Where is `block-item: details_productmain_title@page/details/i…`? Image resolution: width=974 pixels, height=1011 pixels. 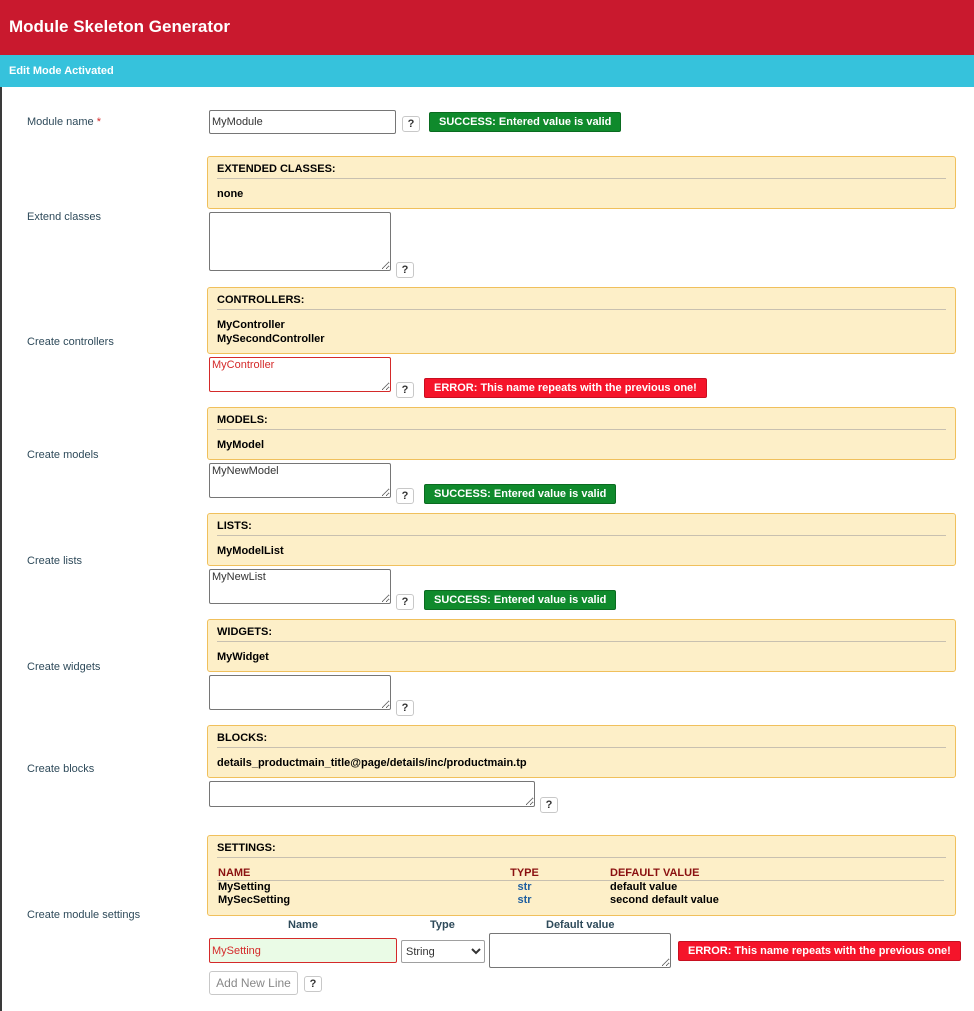 block-item: details_productmain_title@page/details/i… is located at coordinates (372, 763).